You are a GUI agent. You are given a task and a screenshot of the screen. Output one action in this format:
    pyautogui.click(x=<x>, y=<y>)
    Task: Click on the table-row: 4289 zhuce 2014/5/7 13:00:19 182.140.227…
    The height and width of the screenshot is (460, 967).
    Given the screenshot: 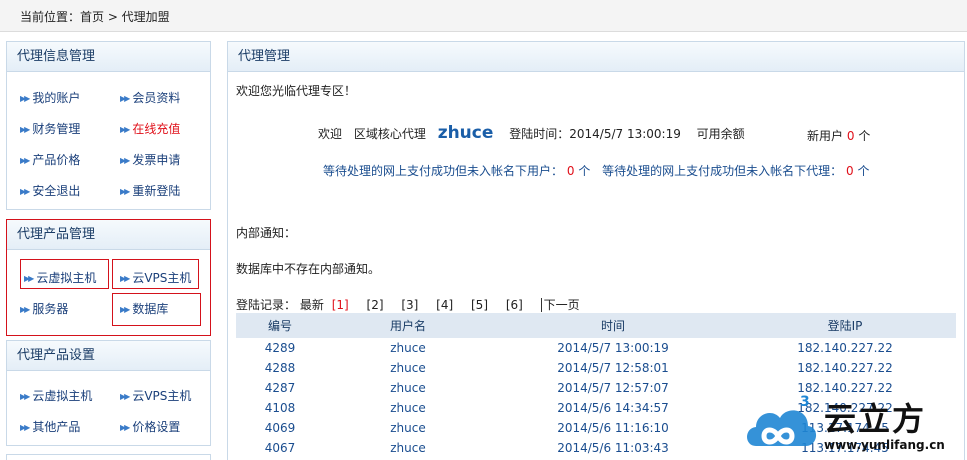 What is the action you would take?
    pyautogui.click(x=596, y=348)
    